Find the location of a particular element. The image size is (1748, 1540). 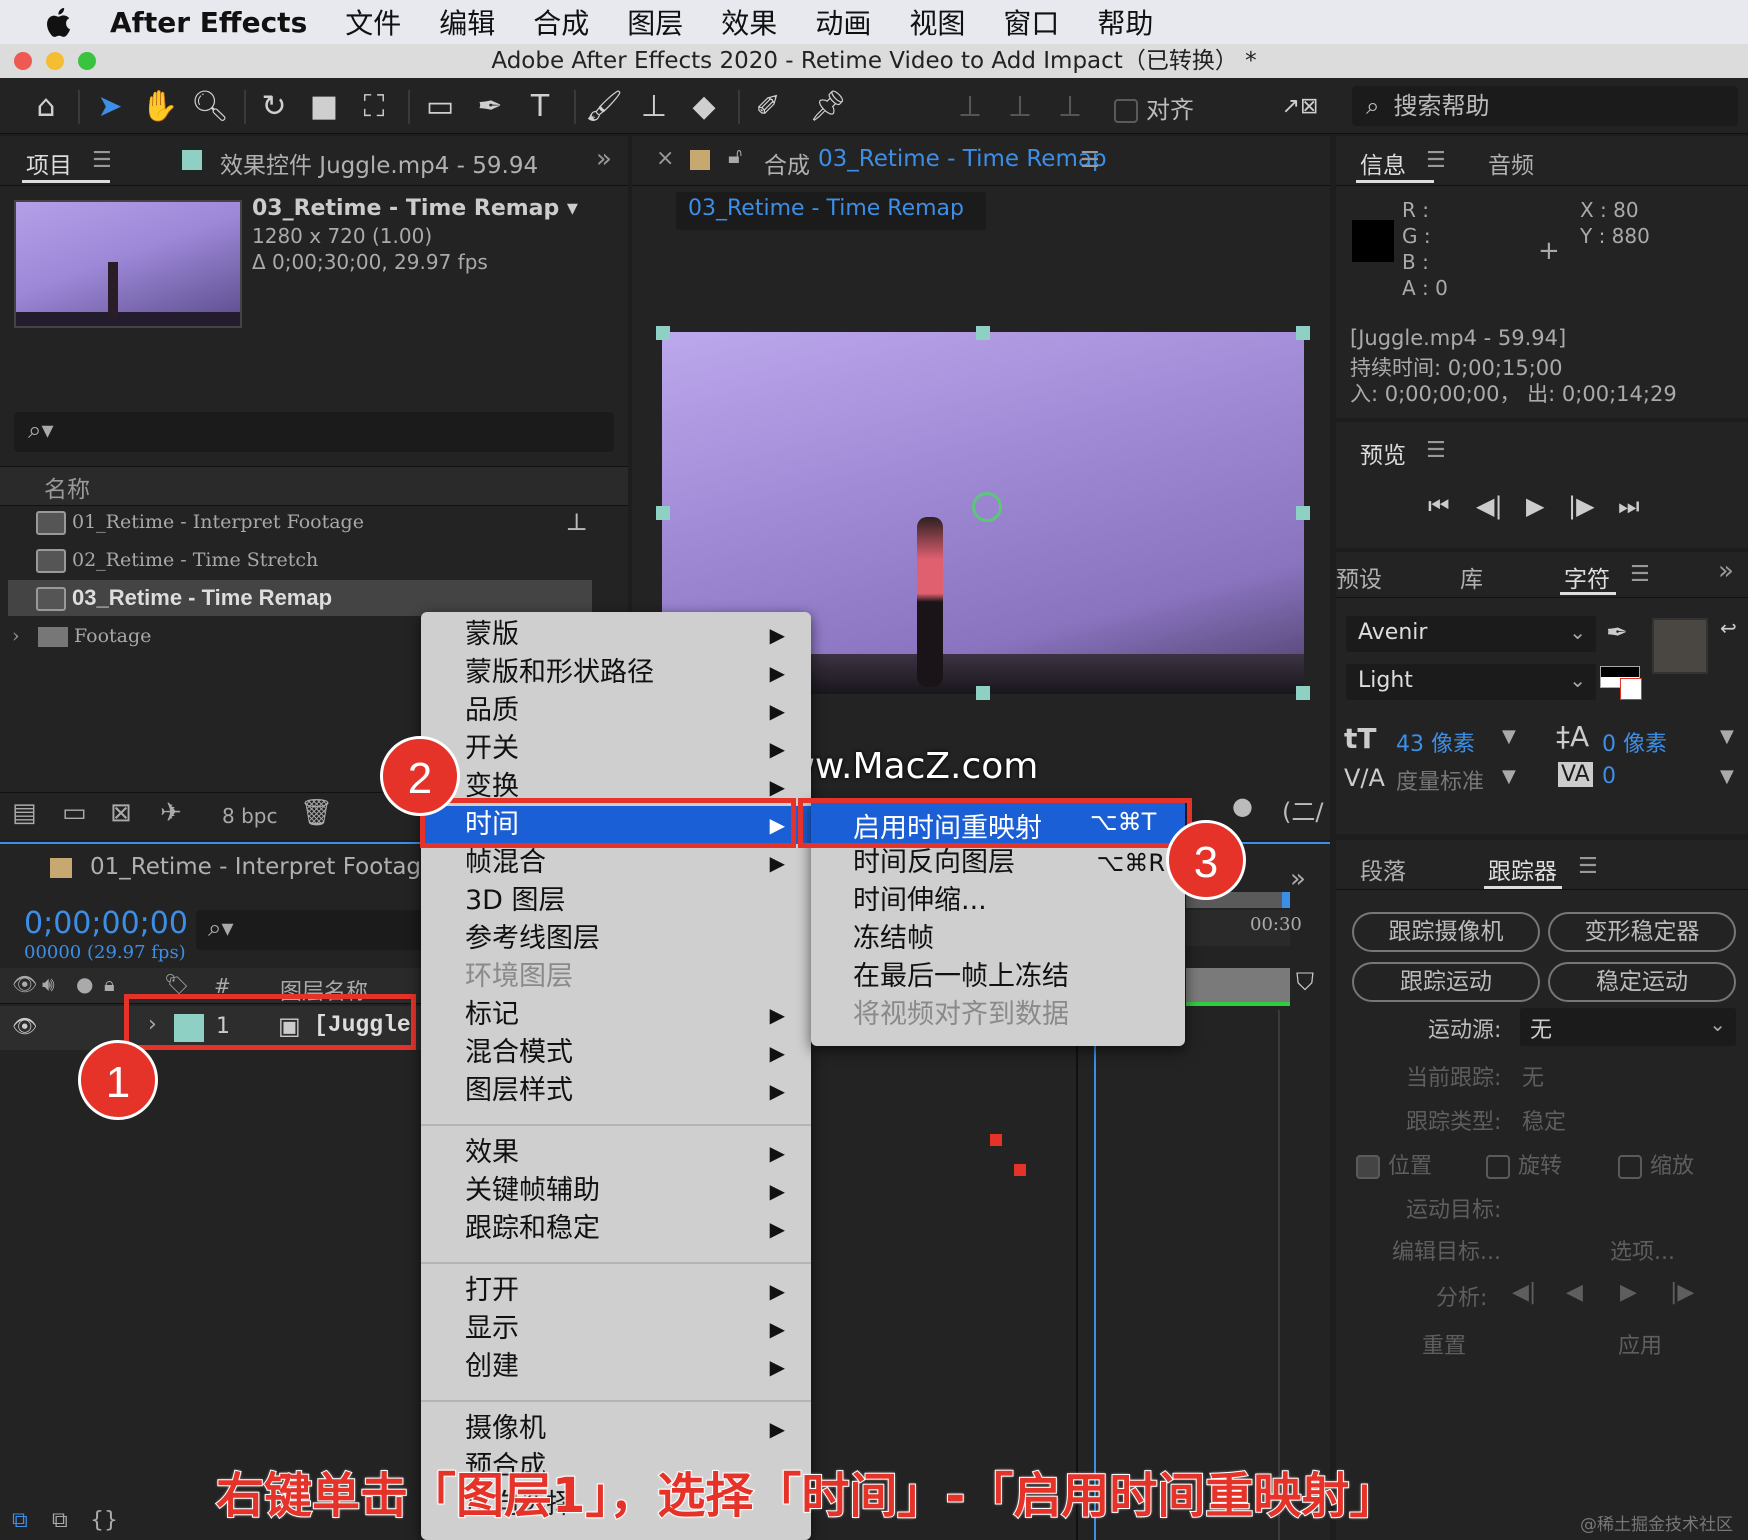

preview-title: 预览 is located at coordinates (1383, 453).